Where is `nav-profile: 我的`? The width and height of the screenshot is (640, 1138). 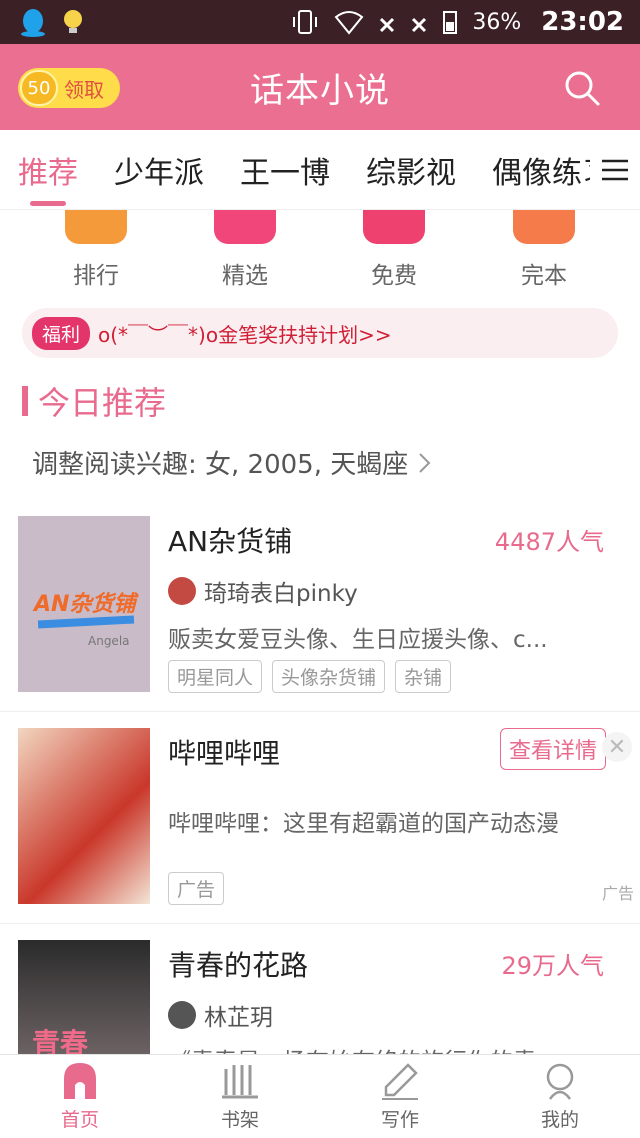 nav-profile: 我的 is located at coordinates (560, 1096).